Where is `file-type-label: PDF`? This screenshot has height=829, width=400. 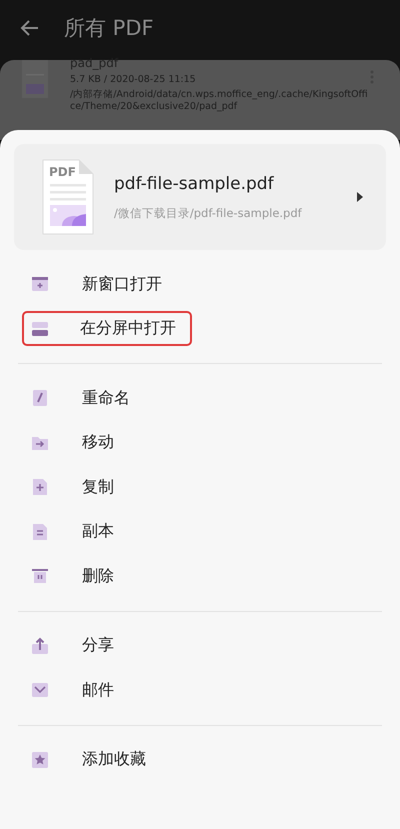
file-type-label: PDF is located at coordinates (62, 172).